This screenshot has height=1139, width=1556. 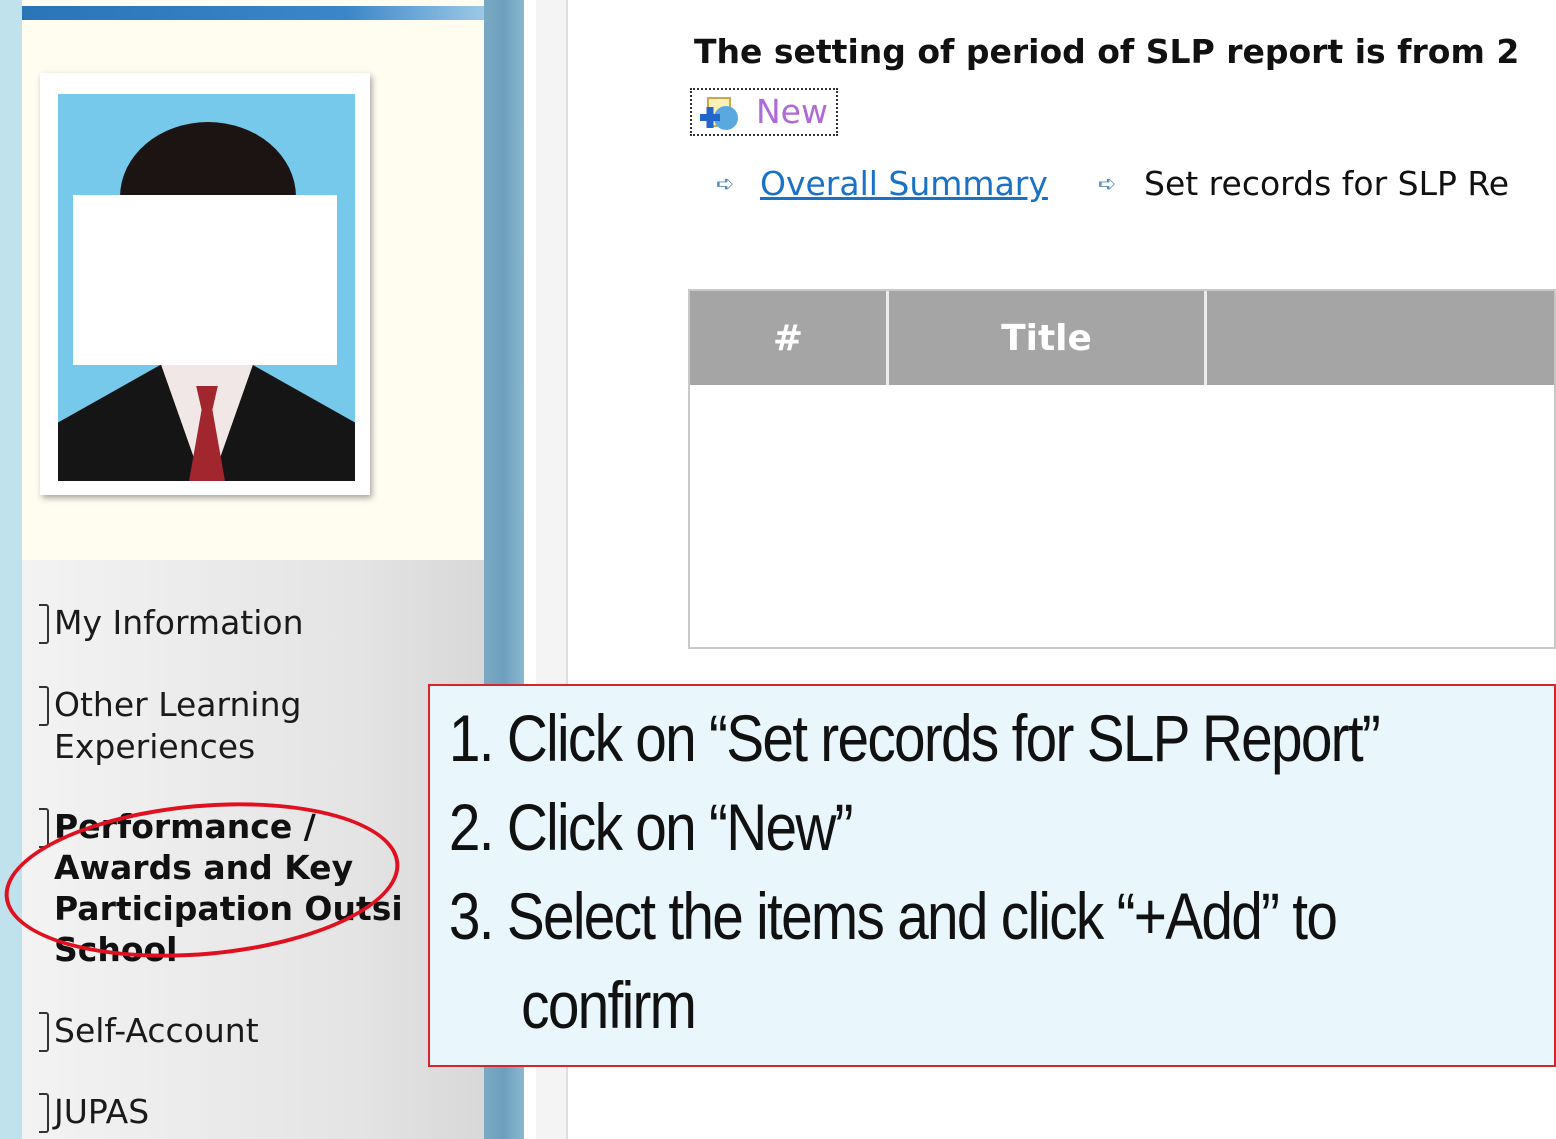 I want to click on instruction-step-2: 2. Click on “New”, so click(x=651, y=827).